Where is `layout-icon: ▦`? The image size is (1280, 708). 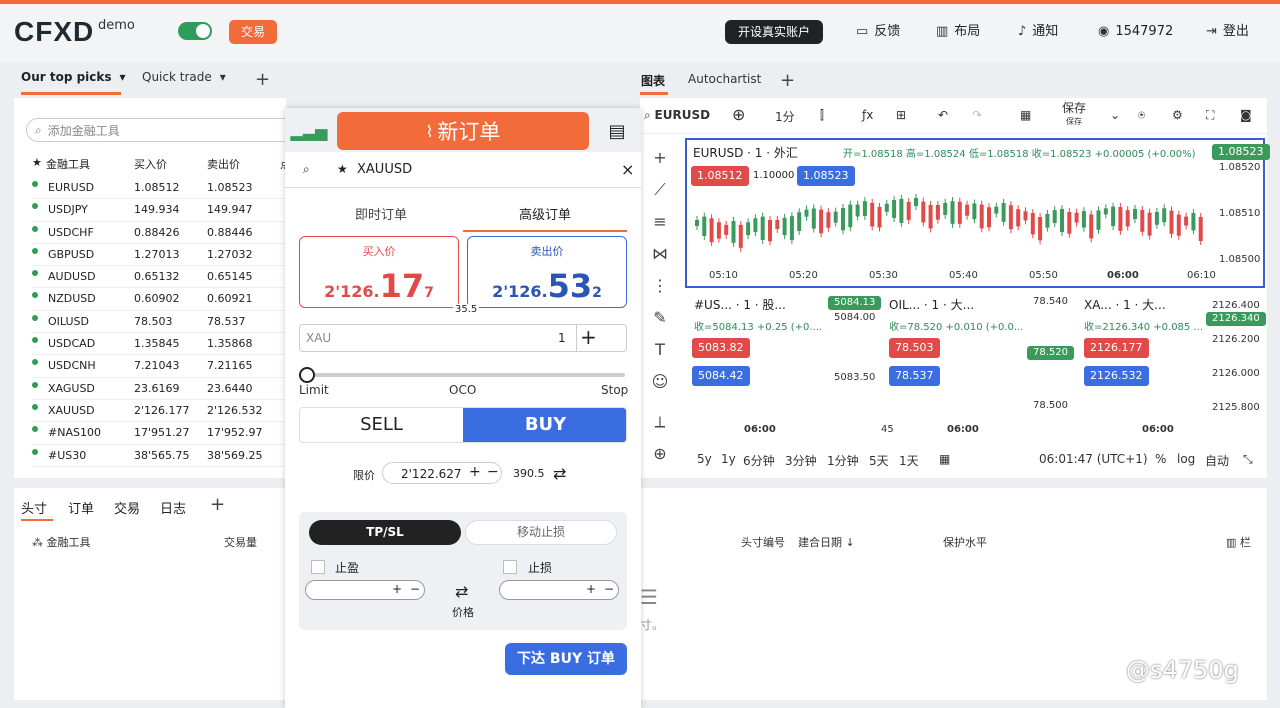
layout-icon: ▦ is located at coordinates (1025, 115).